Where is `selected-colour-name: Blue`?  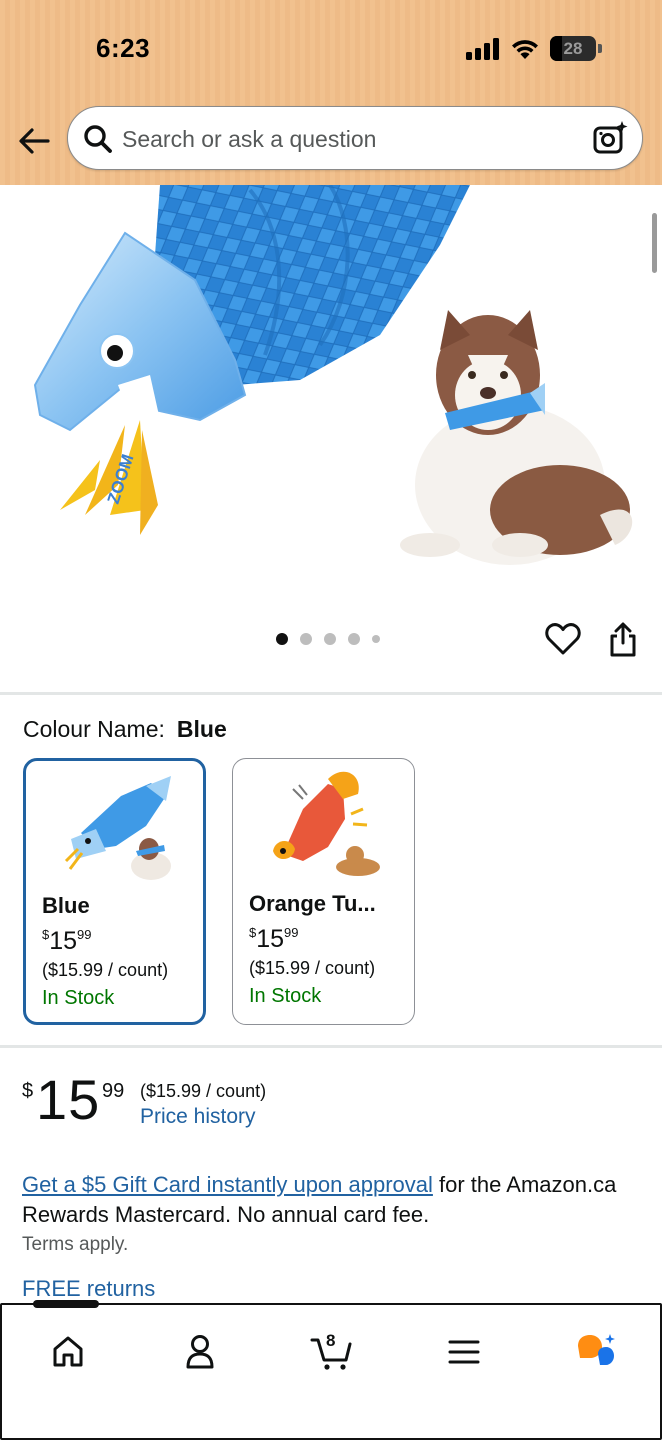
selected-colour-name: Blue is located at coordinates (201, 729).